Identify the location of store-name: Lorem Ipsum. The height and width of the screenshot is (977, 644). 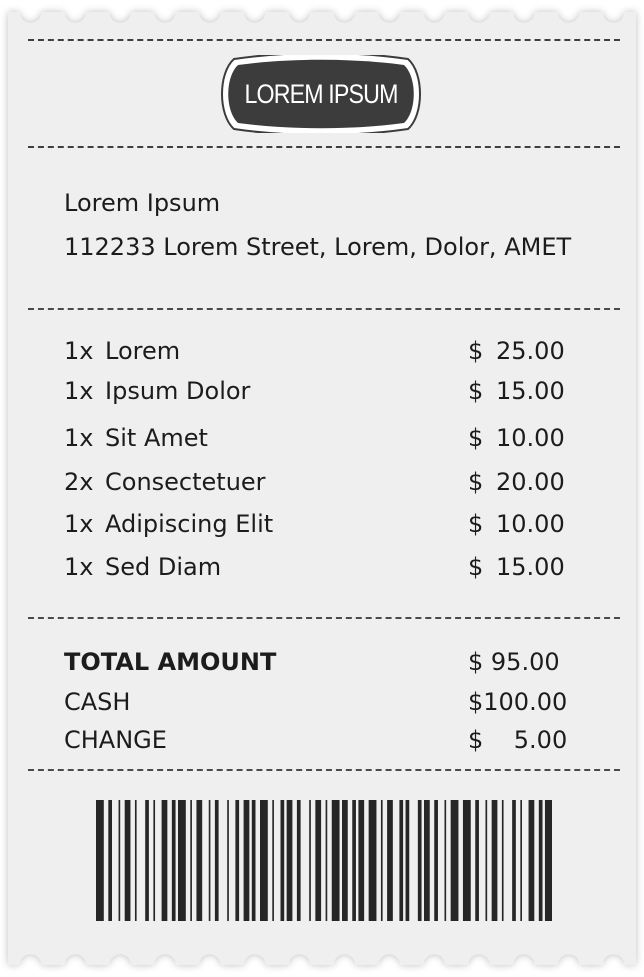
(142, 203).